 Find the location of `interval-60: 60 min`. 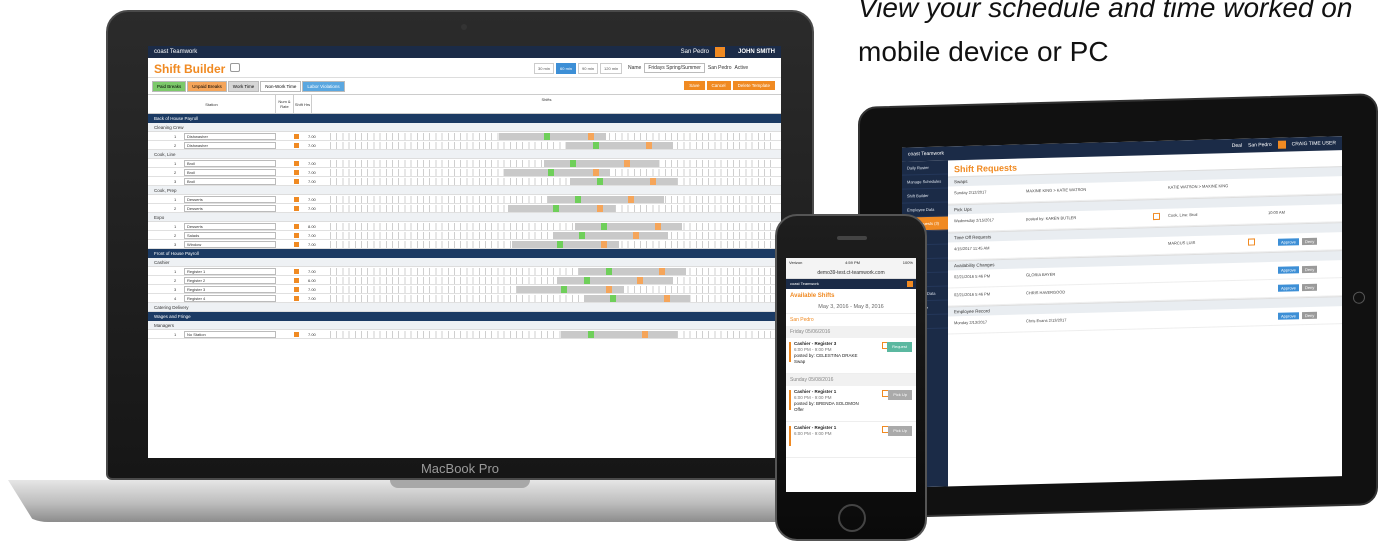

interval-60: 60 min is located at coordinates (566, 68).